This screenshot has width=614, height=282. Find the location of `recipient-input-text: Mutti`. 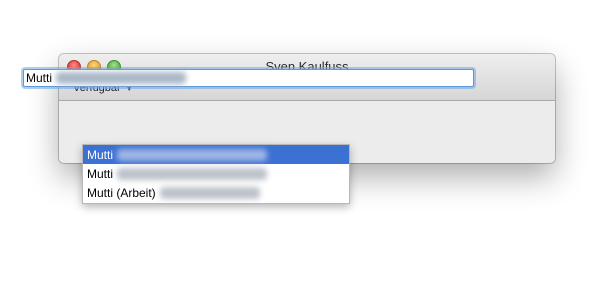

recipient-input-text: Mutti is located at coordinates (39, 78).